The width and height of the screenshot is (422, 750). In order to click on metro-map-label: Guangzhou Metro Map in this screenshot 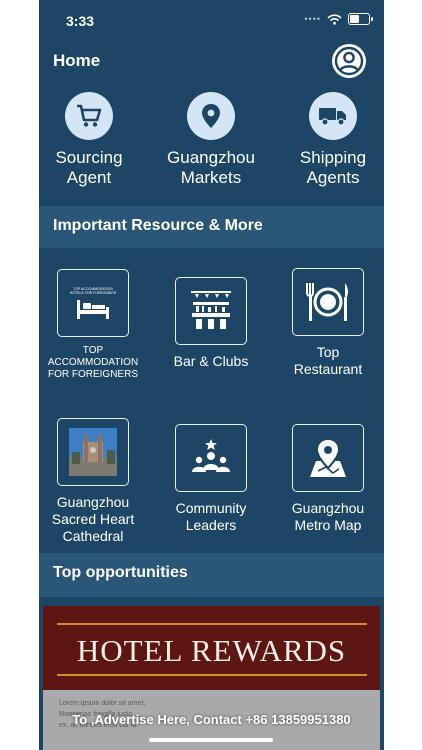, I will do `click(328, 516)`.